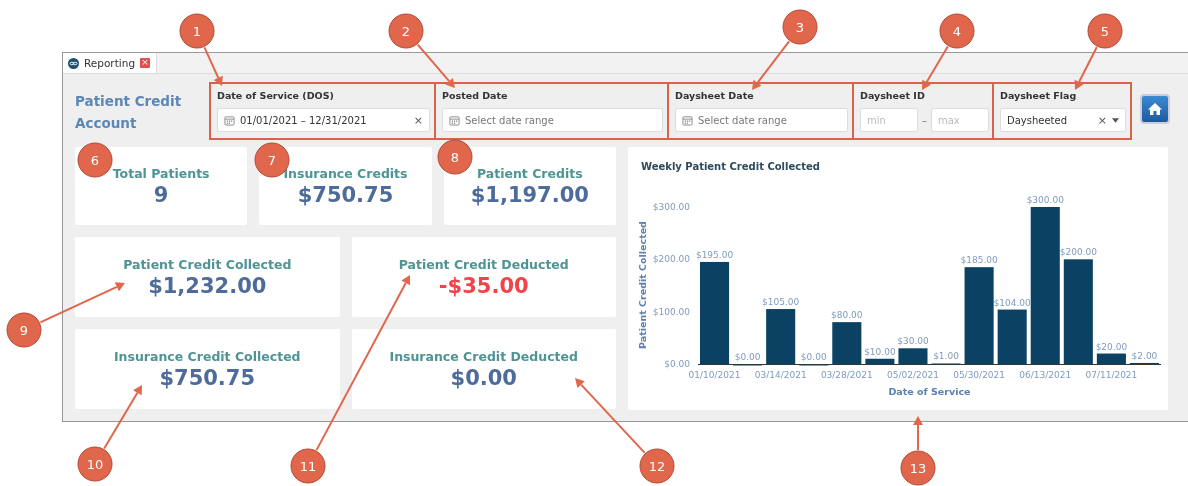 The height and width of the screenshot is (486, 1188). I want to click on stat-title: Insurance Credit Deducted, so click(483, 356).